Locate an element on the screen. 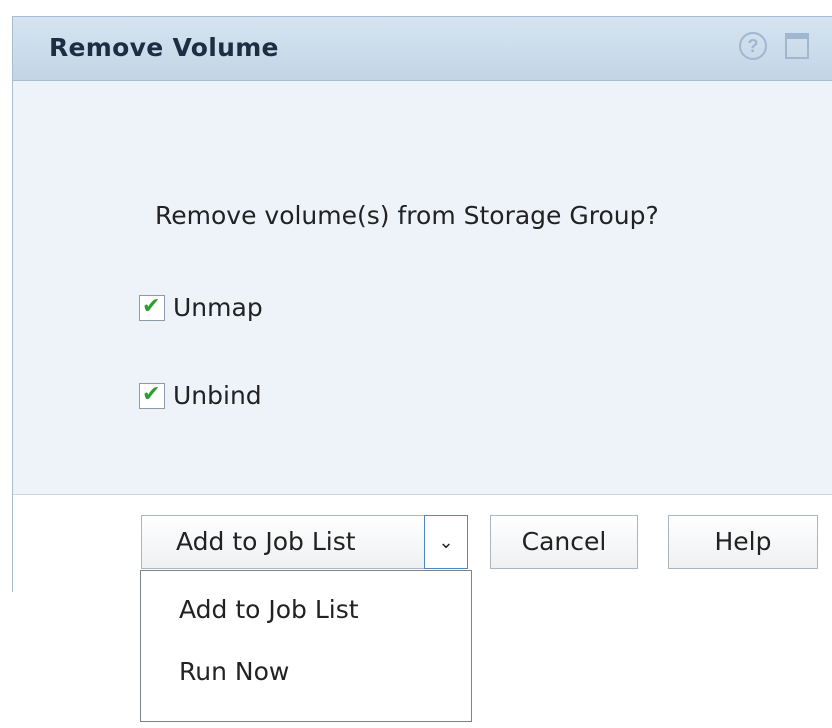 The width and height of the screenshot is (832, 728). menu-item-add-to-job-list: Add to Job List is located at coordinates (269, 609).